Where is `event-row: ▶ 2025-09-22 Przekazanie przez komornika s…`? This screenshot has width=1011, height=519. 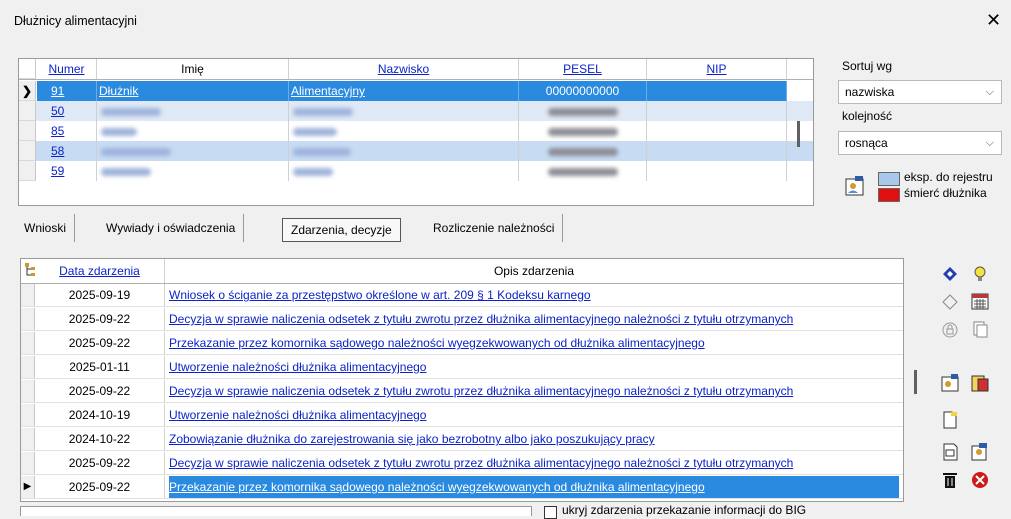 event-row: ▶ 2025-09-22 Przekazanie przez komornika s… is located at coordinates (462, 487).